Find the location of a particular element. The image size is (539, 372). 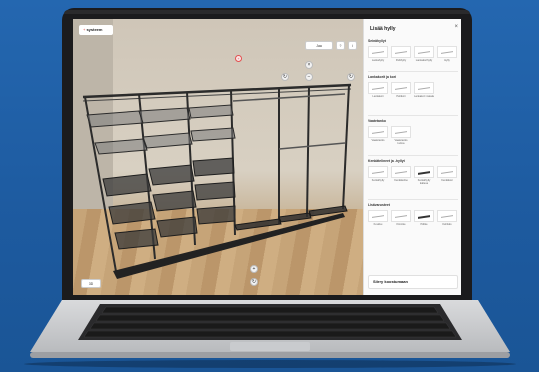

sidebar-title: Lisää hylly is located at coordinates (383, 29).